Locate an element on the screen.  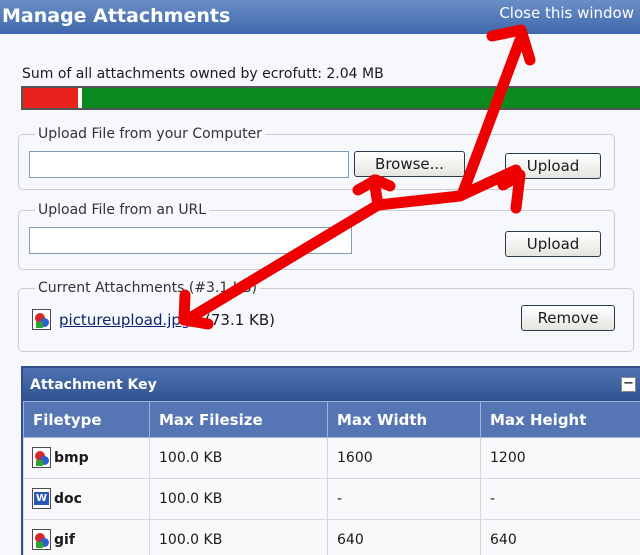
upload-url-button: Upload is located at coordinates (553, 244).